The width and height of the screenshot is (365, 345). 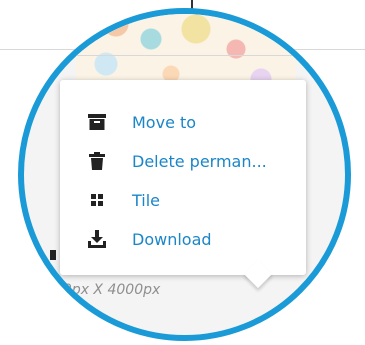 What do you see at coordinates (97, 239) in the screenshot?
I see `download-icon` at bounding box center [97, 239].